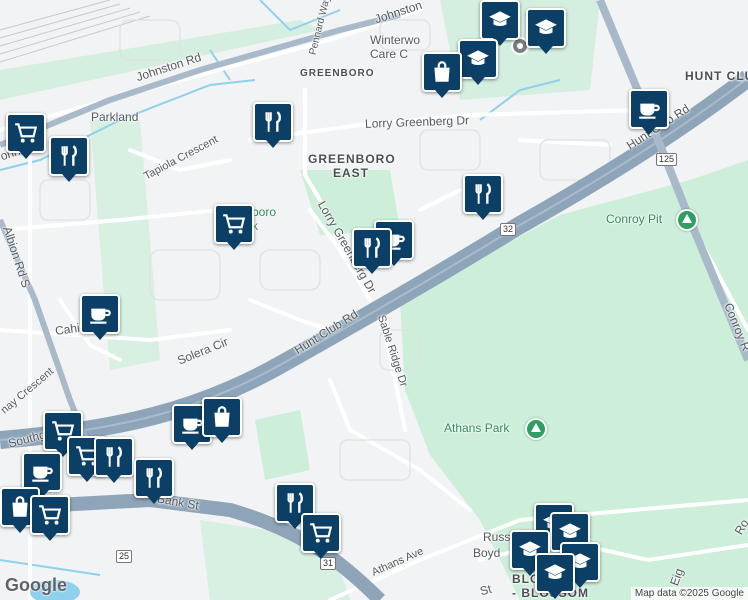  What do you see at coordinates (634, 219) in the screenshot?
I see `park-label-conroy-pit: Conroy Pit` at bounding box center [634, 219].